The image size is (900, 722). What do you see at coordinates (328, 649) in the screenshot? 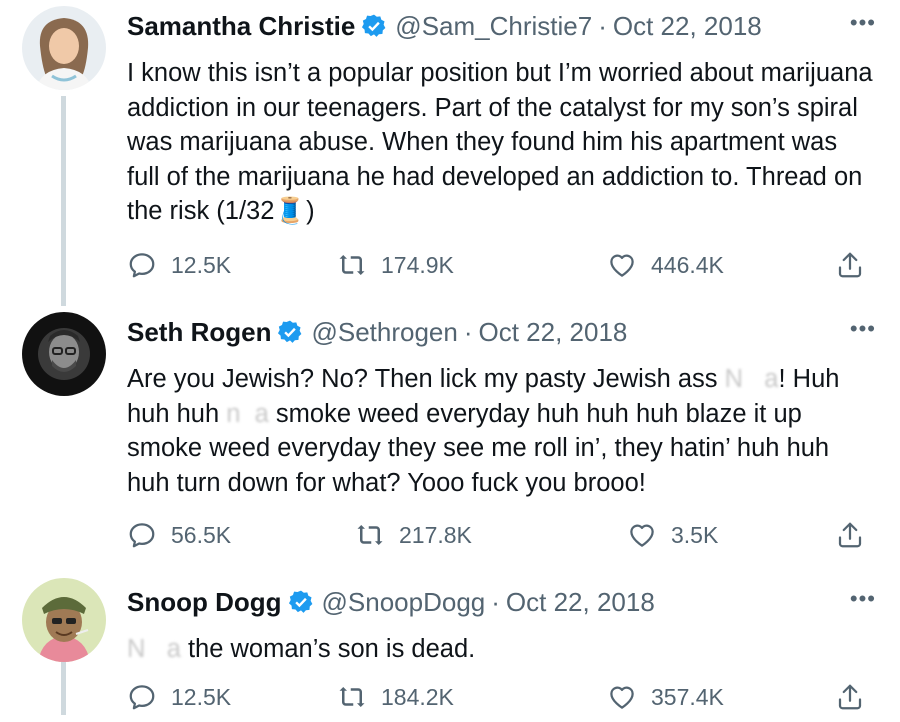
I see `tweet-body: the woman’s son is dead.` at bounding box center [328, 649].